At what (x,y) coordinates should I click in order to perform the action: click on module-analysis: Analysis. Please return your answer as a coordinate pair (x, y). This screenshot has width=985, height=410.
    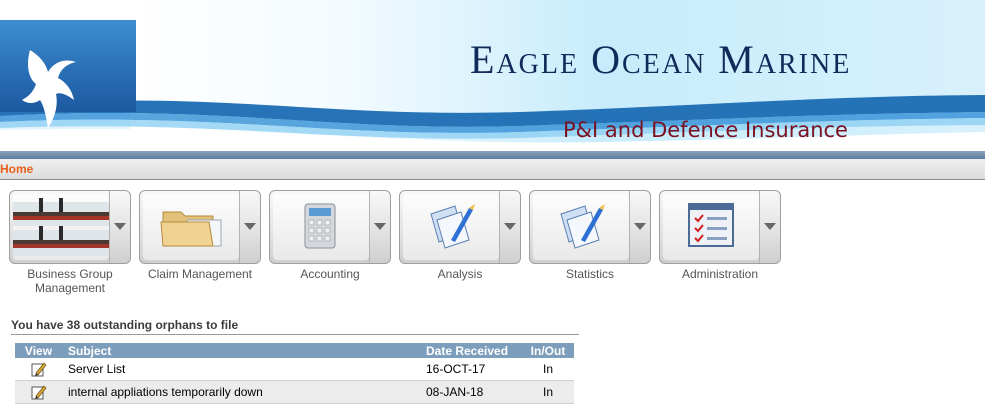
    Looking at the image, I should click on (460, 235).